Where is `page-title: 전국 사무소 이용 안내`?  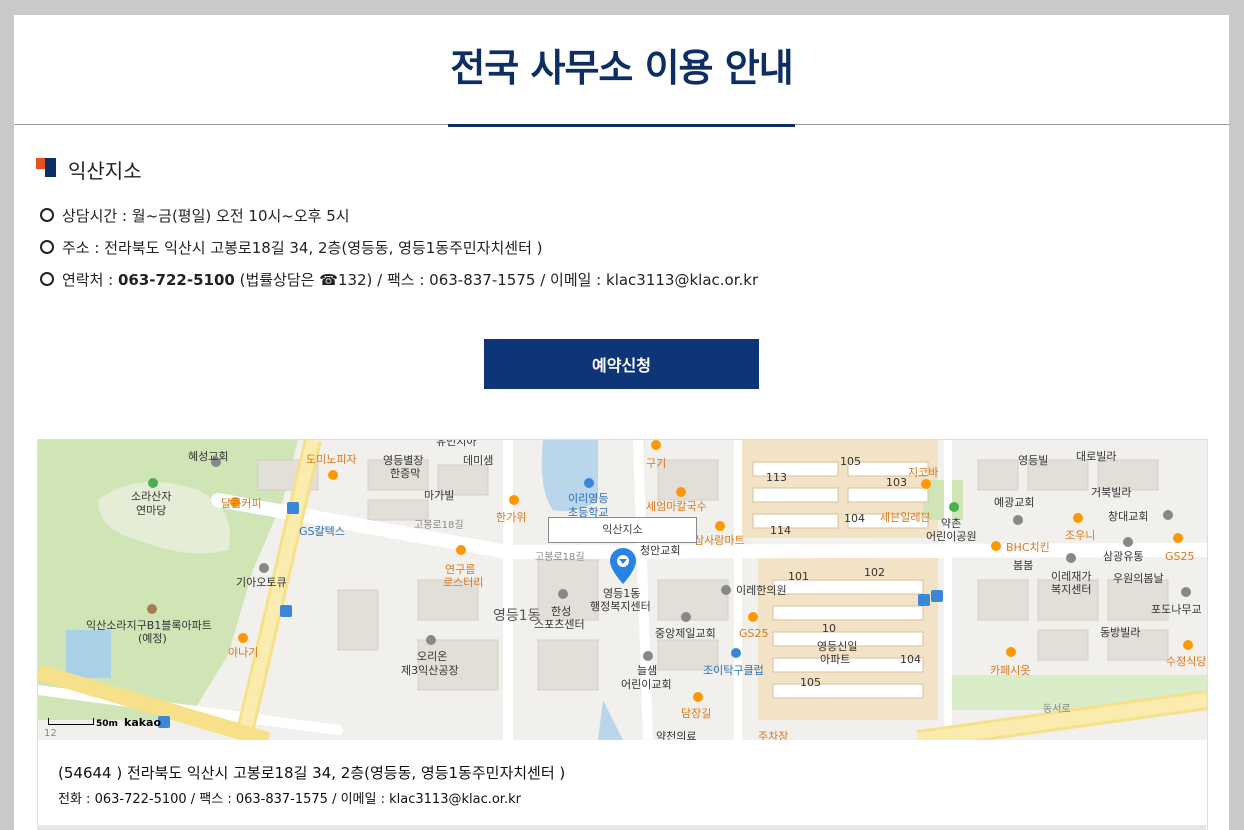 page-title: 전국 사무소 이용 안내 is located at coordinates (621, 68).